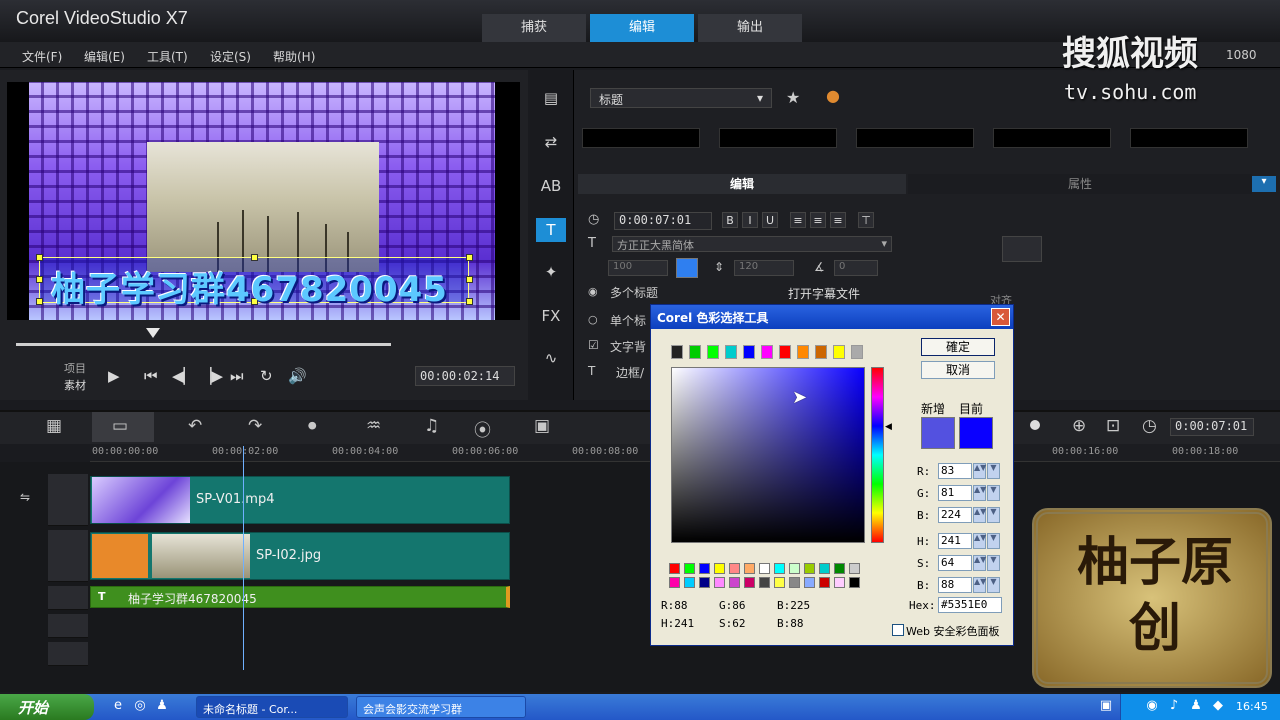 Image resolution: width=1280 pixels, height=720 pixels. Describe the element at coordinates (551, 142) in the screenshot. I see `transition-icon: ⇄` at that location.